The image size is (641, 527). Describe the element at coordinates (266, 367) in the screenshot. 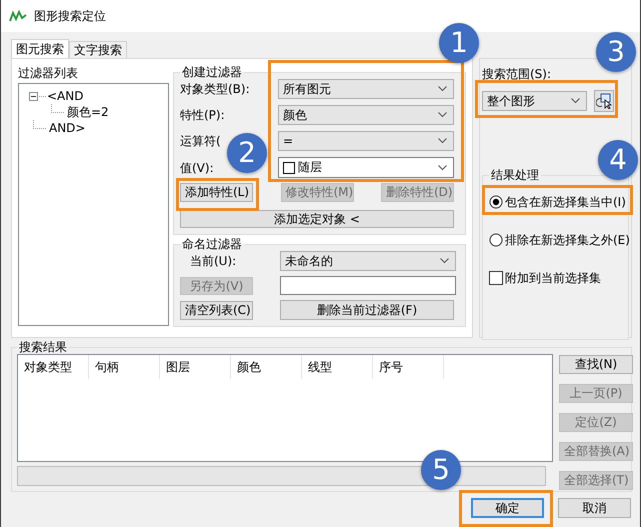

I see `column-header: 颜色` at that location.